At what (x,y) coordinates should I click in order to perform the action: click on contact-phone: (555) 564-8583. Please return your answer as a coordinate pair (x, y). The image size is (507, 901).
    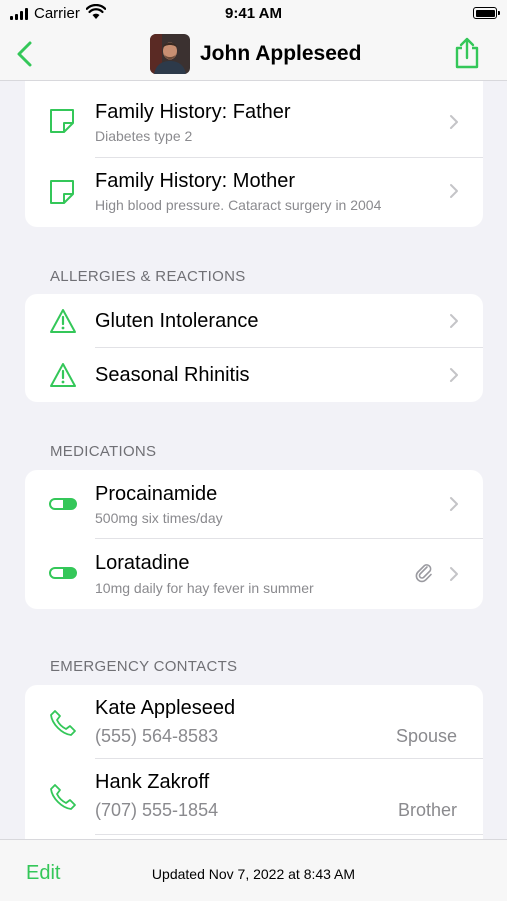
    Looking at the image, I should click on (157, 736).